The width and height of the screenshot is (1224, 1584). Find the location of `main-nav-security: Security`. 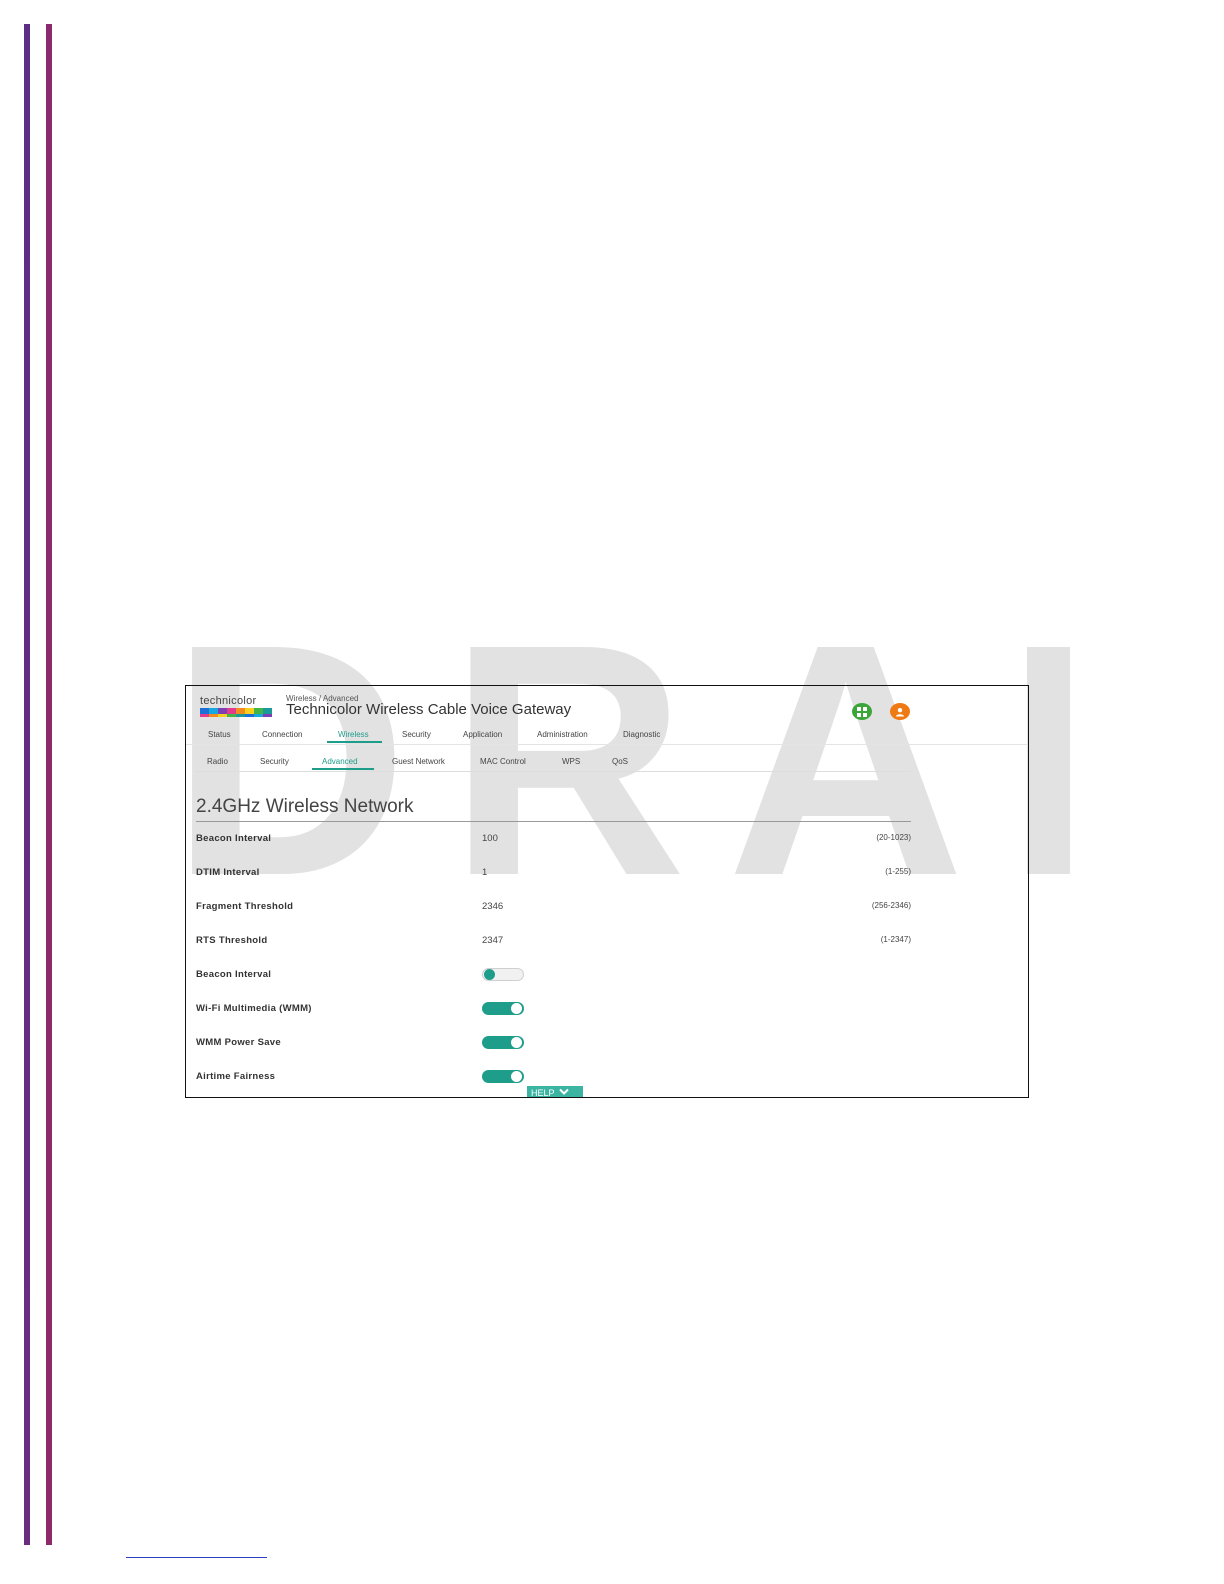

main-nav-security: Security is located at coordinates (416, 734).